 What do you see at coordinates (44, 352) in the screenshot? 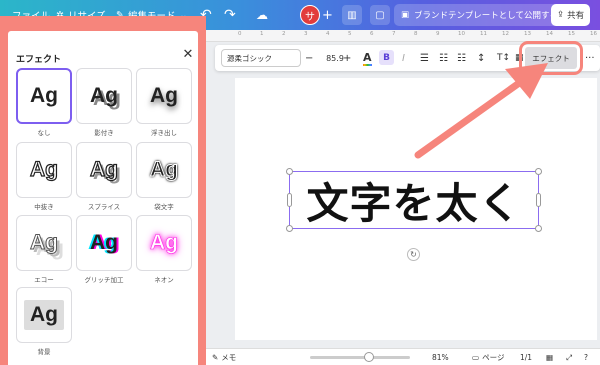
I see `effect-option-label: 背景` at bounding box center [44, 352].